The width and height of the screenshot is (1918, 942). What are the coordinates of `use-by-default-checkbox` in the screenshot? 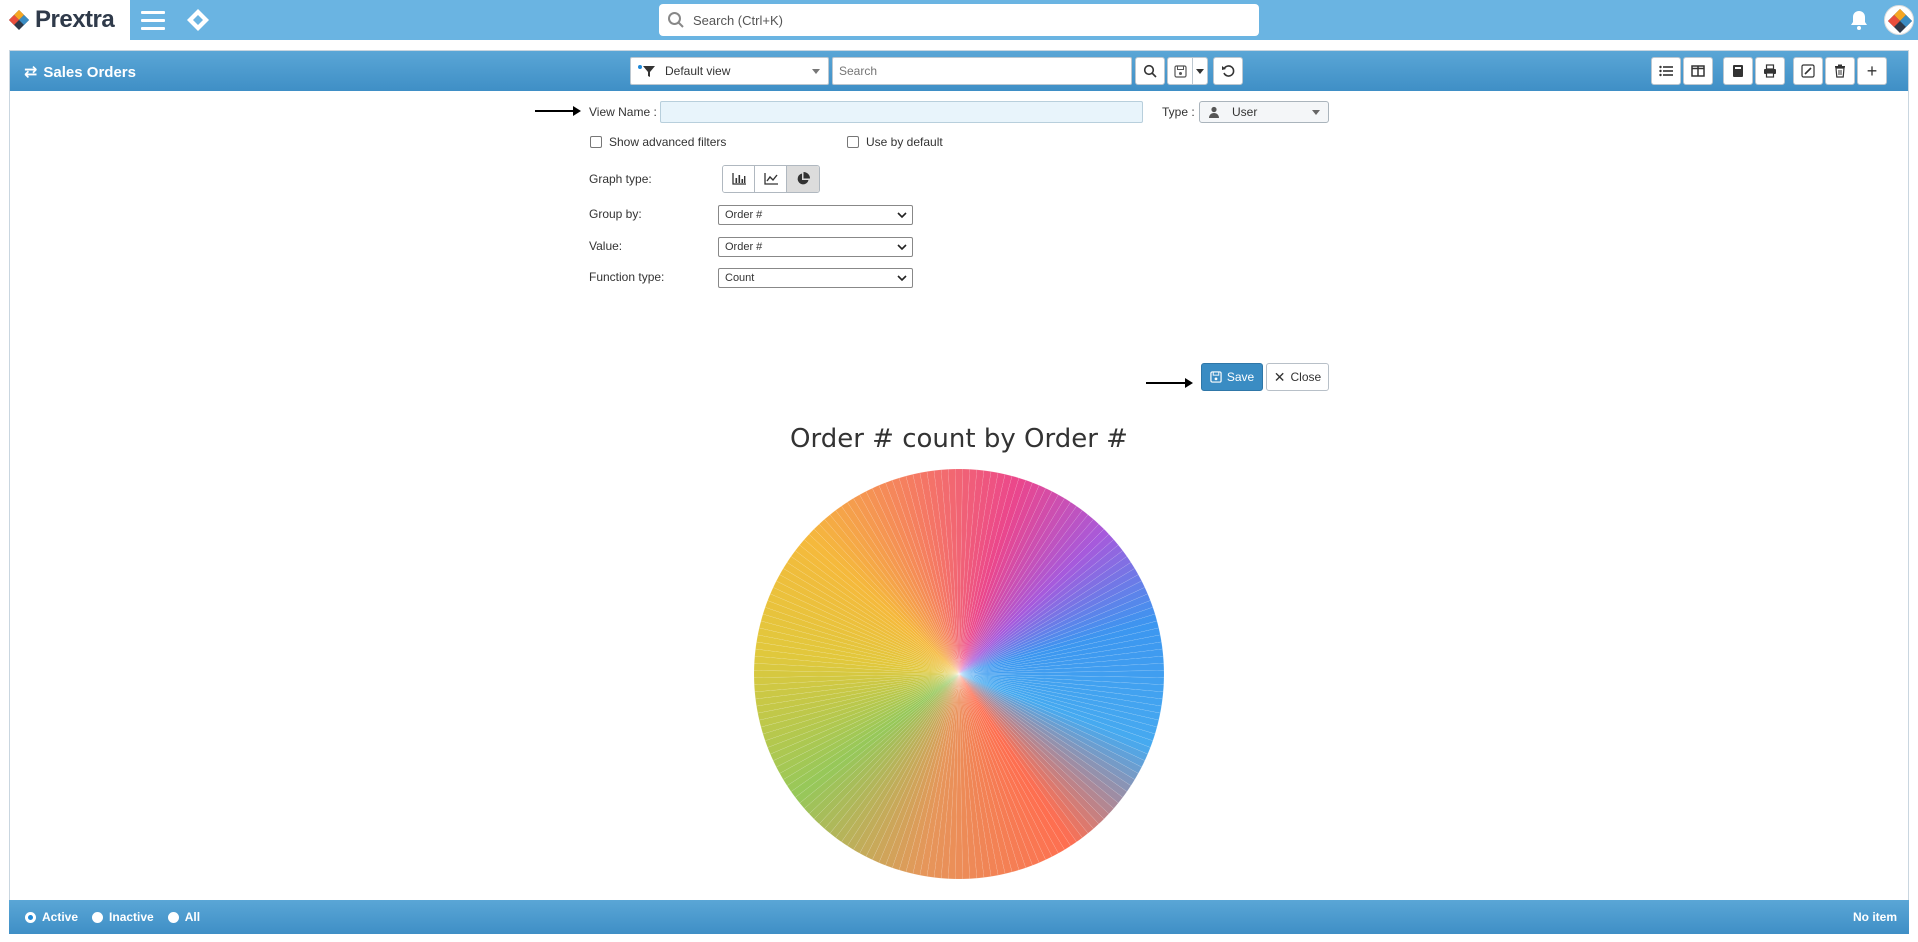 It's located at (853, 142).